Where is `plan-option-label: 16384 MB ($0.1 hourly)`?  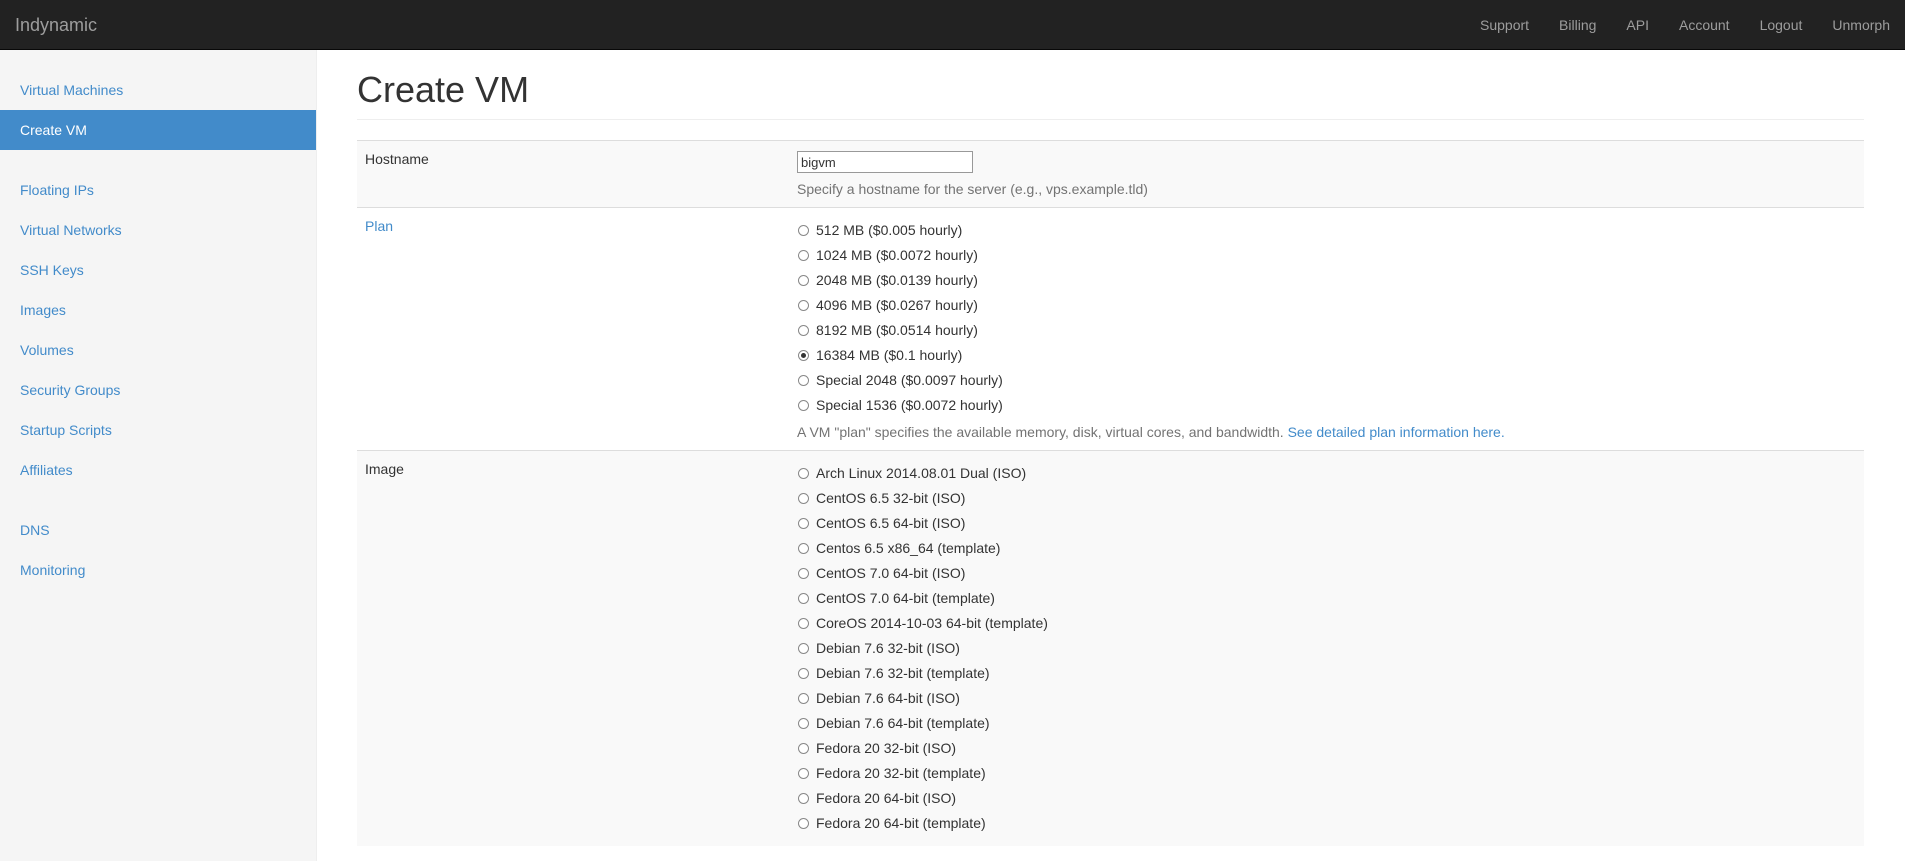
plan-option-label: 16384 MB ($0.1 hourly) is located at coordinates (889, 355).